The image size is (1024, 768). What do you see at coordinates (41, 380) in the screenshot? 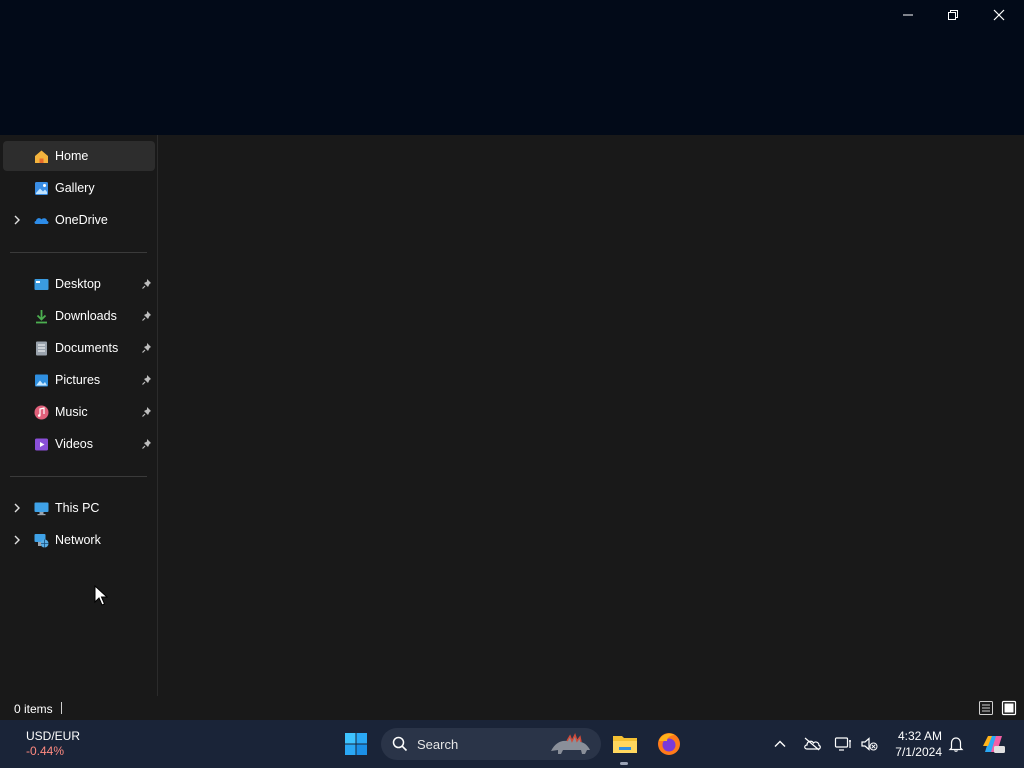
I see `pictures-icon` at bounding box center [41, 380].